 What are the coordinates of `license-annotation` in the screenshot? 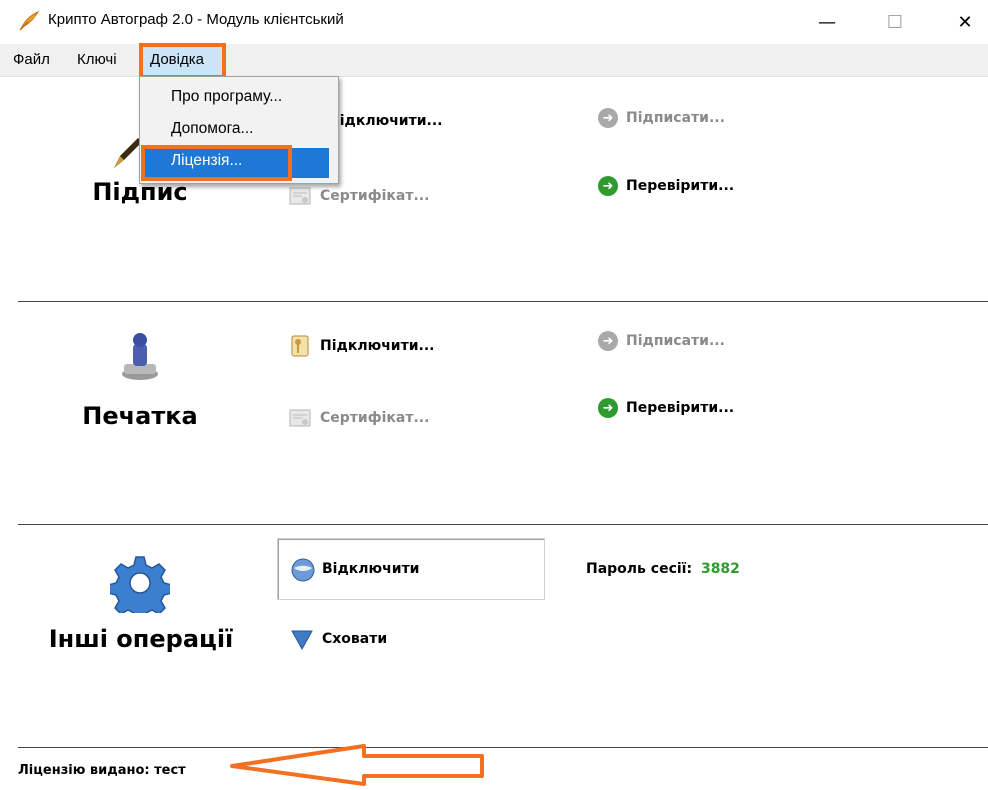 It's located at (216, 163).